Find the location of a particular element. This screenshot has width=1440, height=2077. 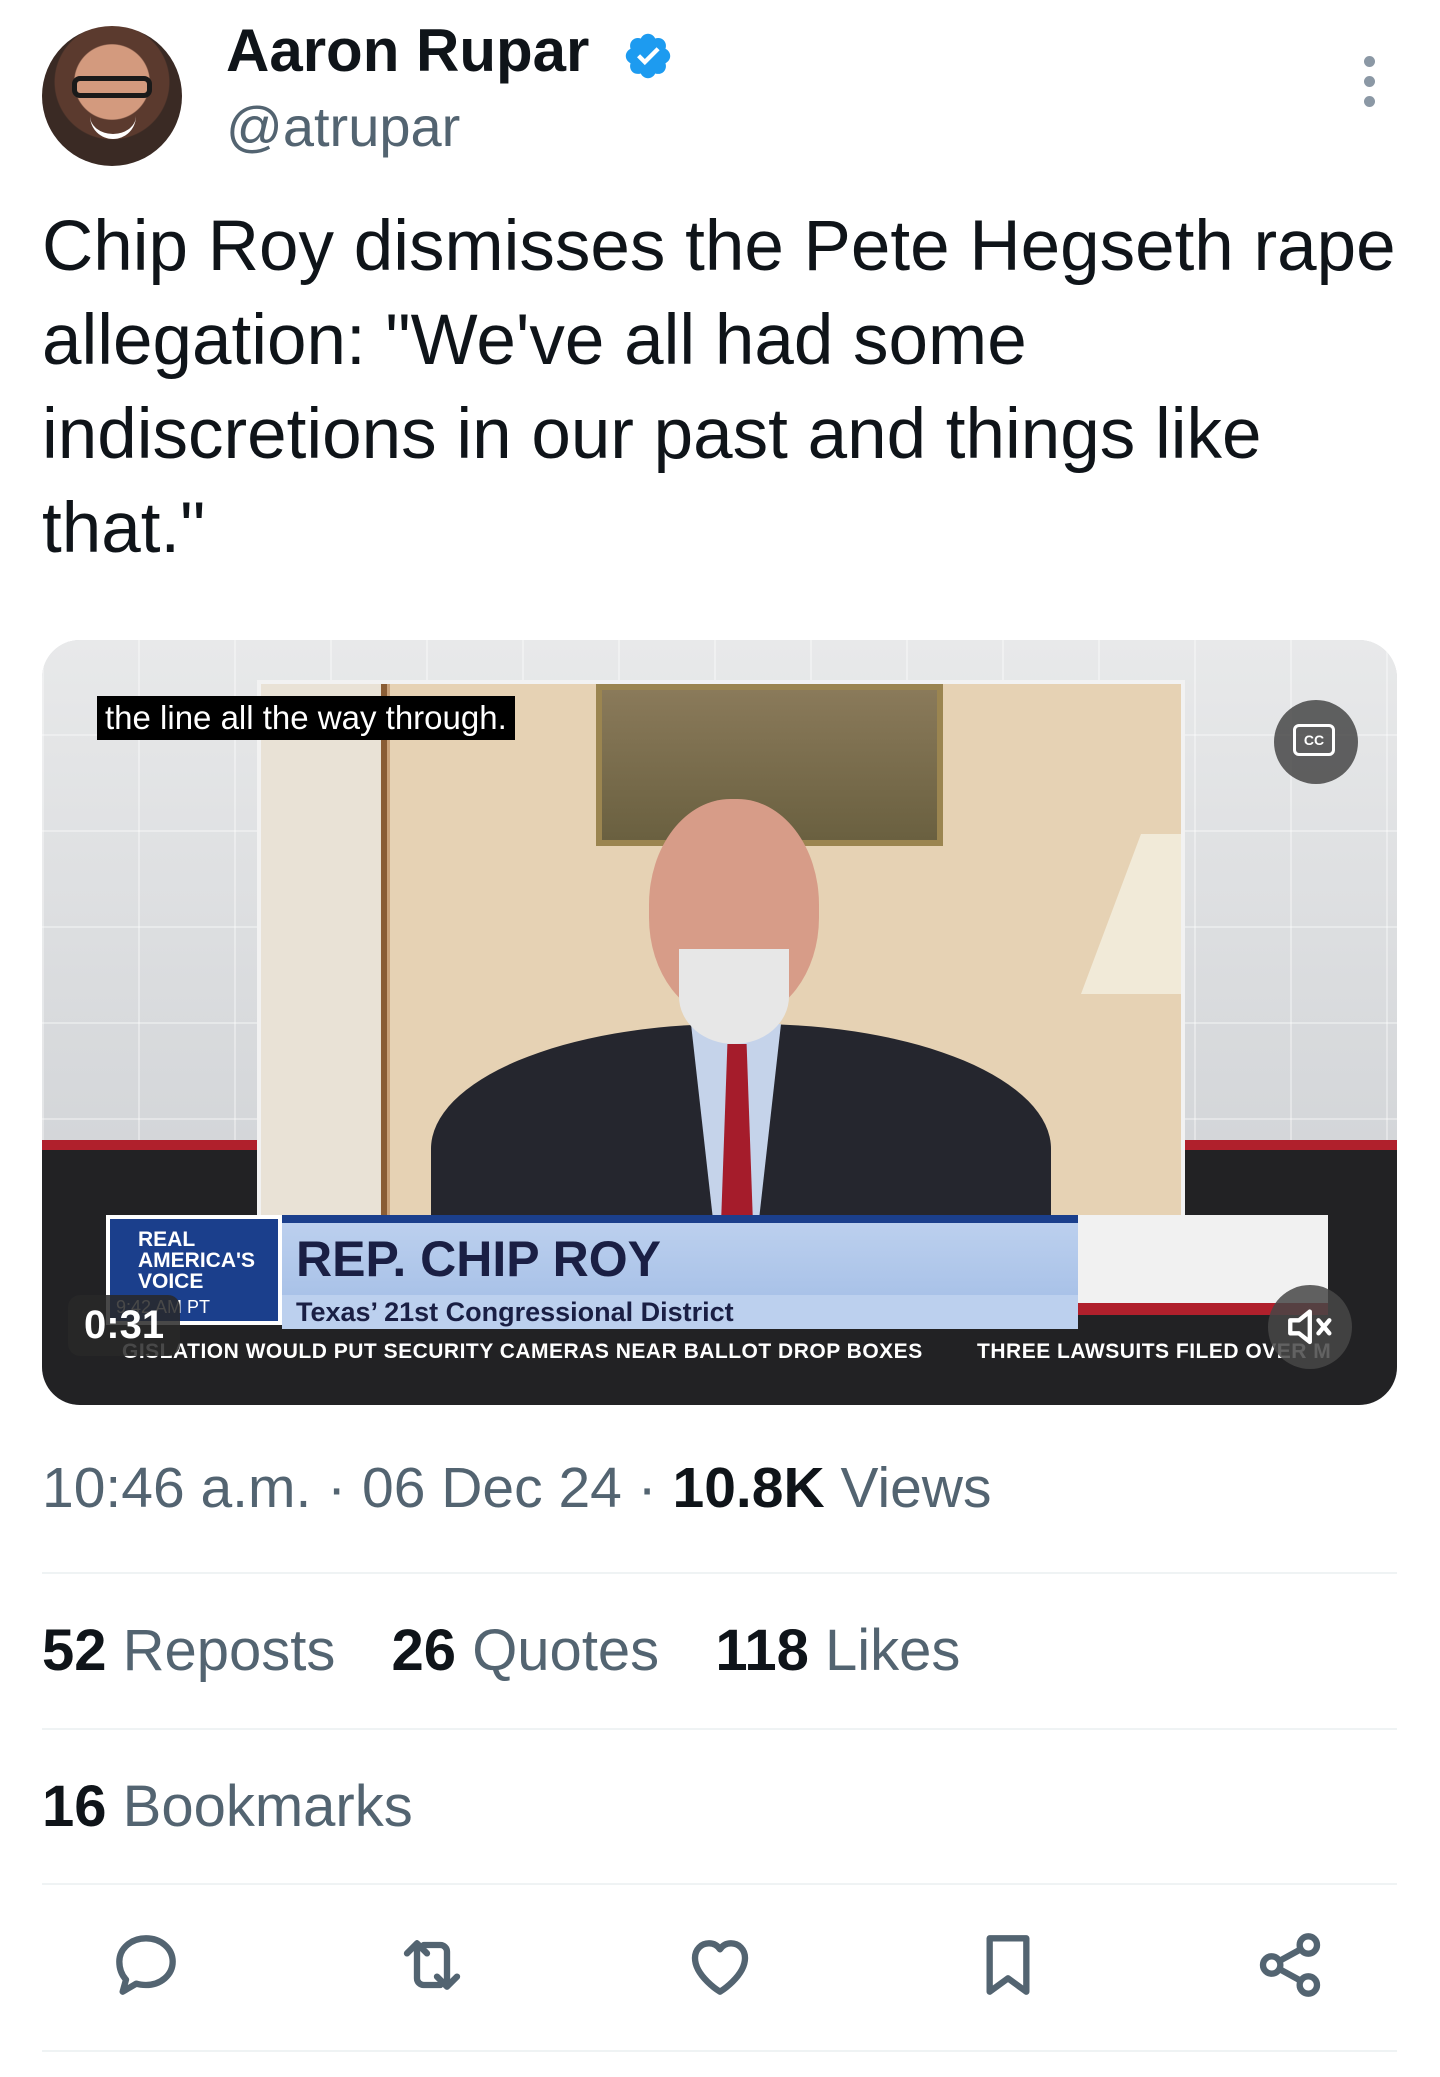

engagement-stats: 52 Reposts 26 Quotes 118 Likes is located at coordinates (521, 1650).